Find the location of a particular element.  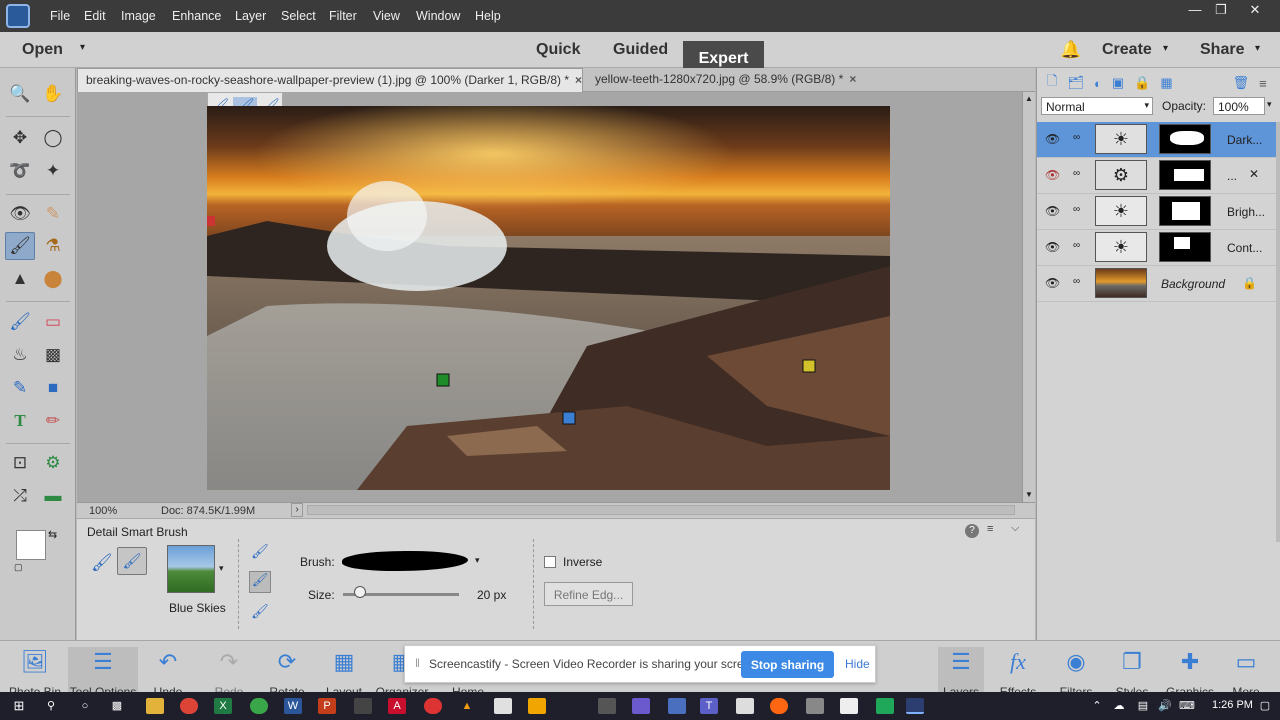

horizontal-scrollbar is located at coordinates (661, 510).